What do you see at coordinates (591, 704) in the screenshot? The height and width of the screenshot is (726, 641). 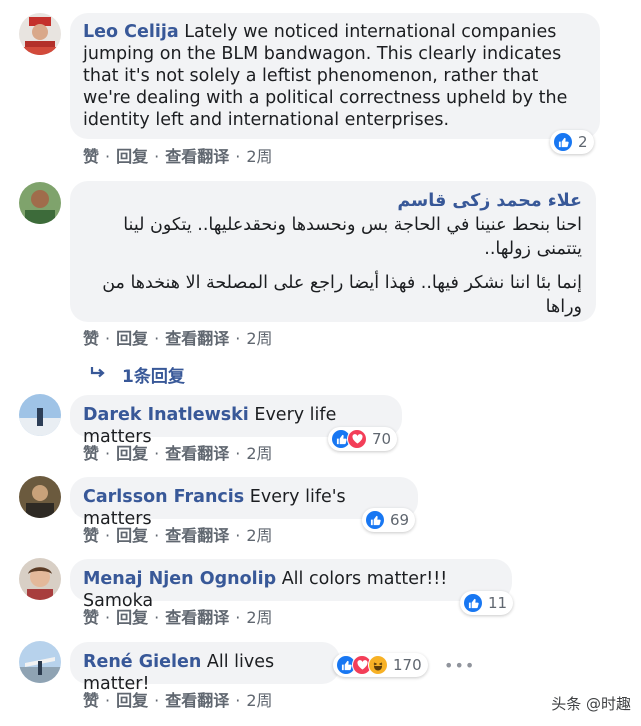 I see `watermark: 头条 @时趣` at bounding box center [591, 704].